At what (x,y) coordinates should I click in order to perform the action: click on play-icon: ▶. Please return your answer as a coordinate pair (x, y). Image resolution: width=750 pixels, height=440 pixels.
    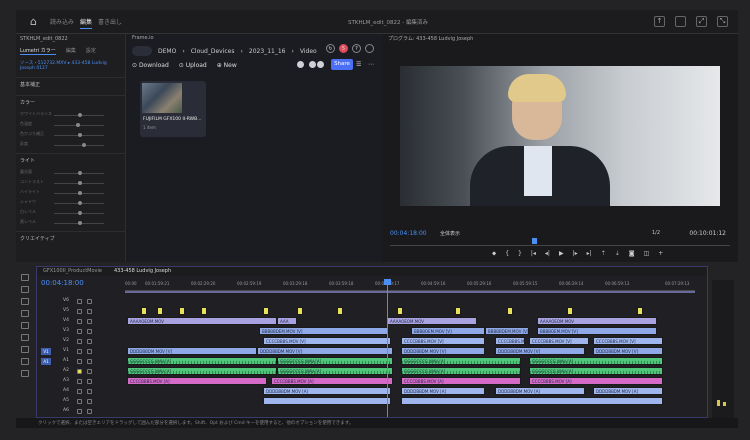
    Looking at the image, I should click on (561, 254).